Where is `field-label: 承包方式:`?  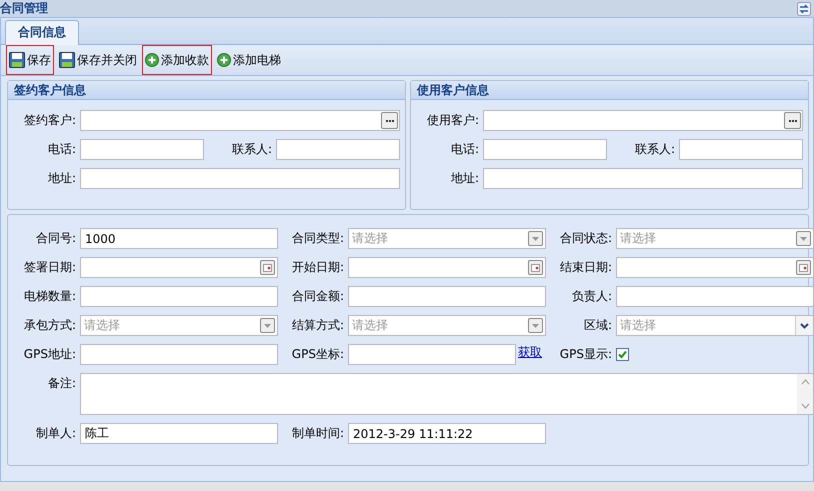 field-label: 承包方式: is located at coordinates (49, 325).